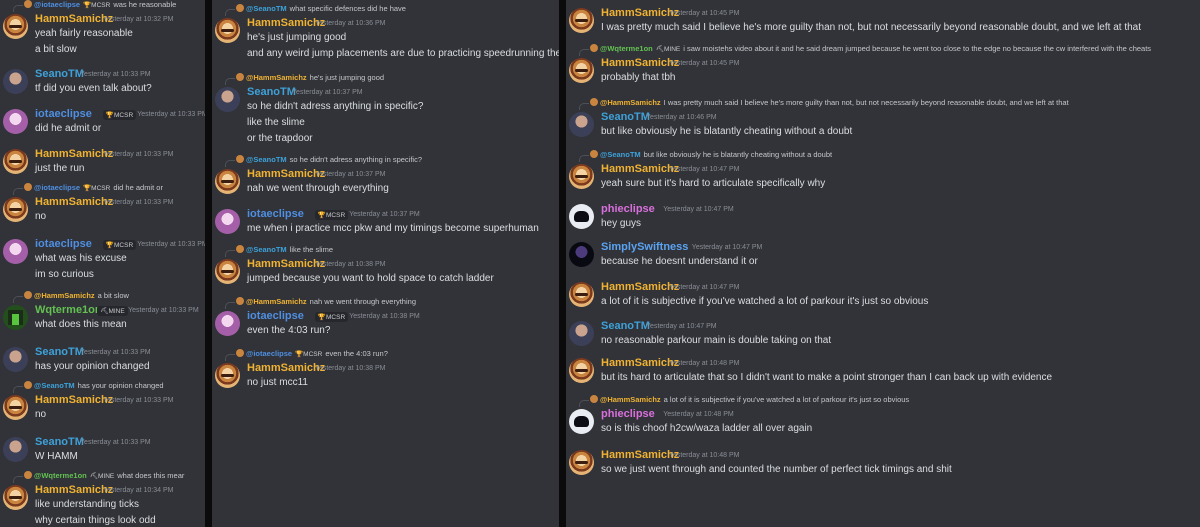 The height and width of the screenshot is (527, 1200). I want to click on reply-preview: @iotaeclipse 🏆MCSR even the 4:03 run?, so click(312, 353).